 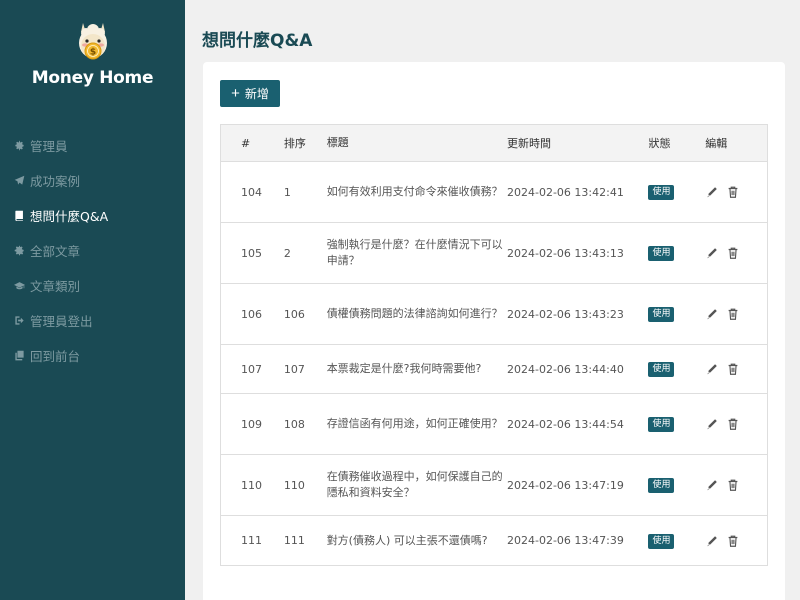 I want to click on cell-sort: 108, so click(x=294, y=424).